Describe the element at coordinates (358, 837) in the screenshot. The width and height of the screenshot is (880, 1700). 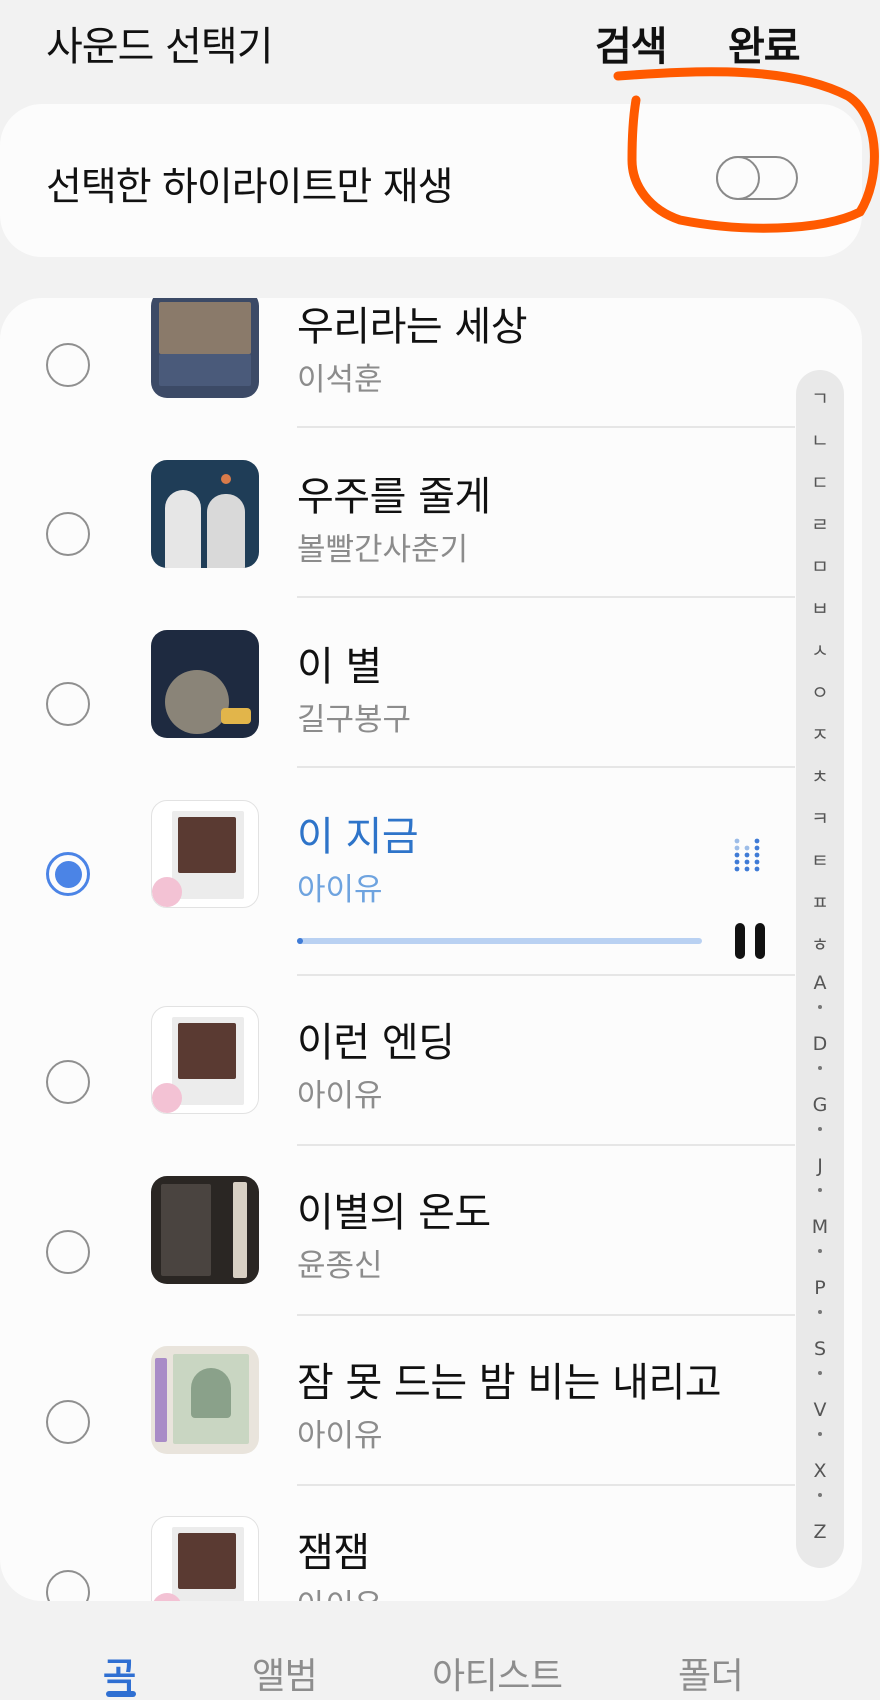
I see `song-title: 이 지금` at that location.